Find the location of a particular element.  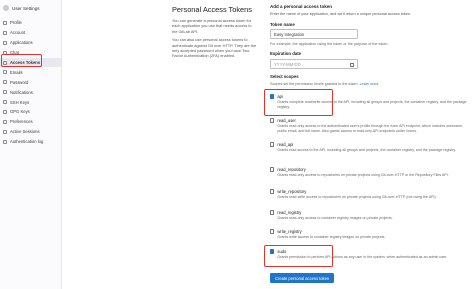

lock-icon is located at coordinates (5, 82).